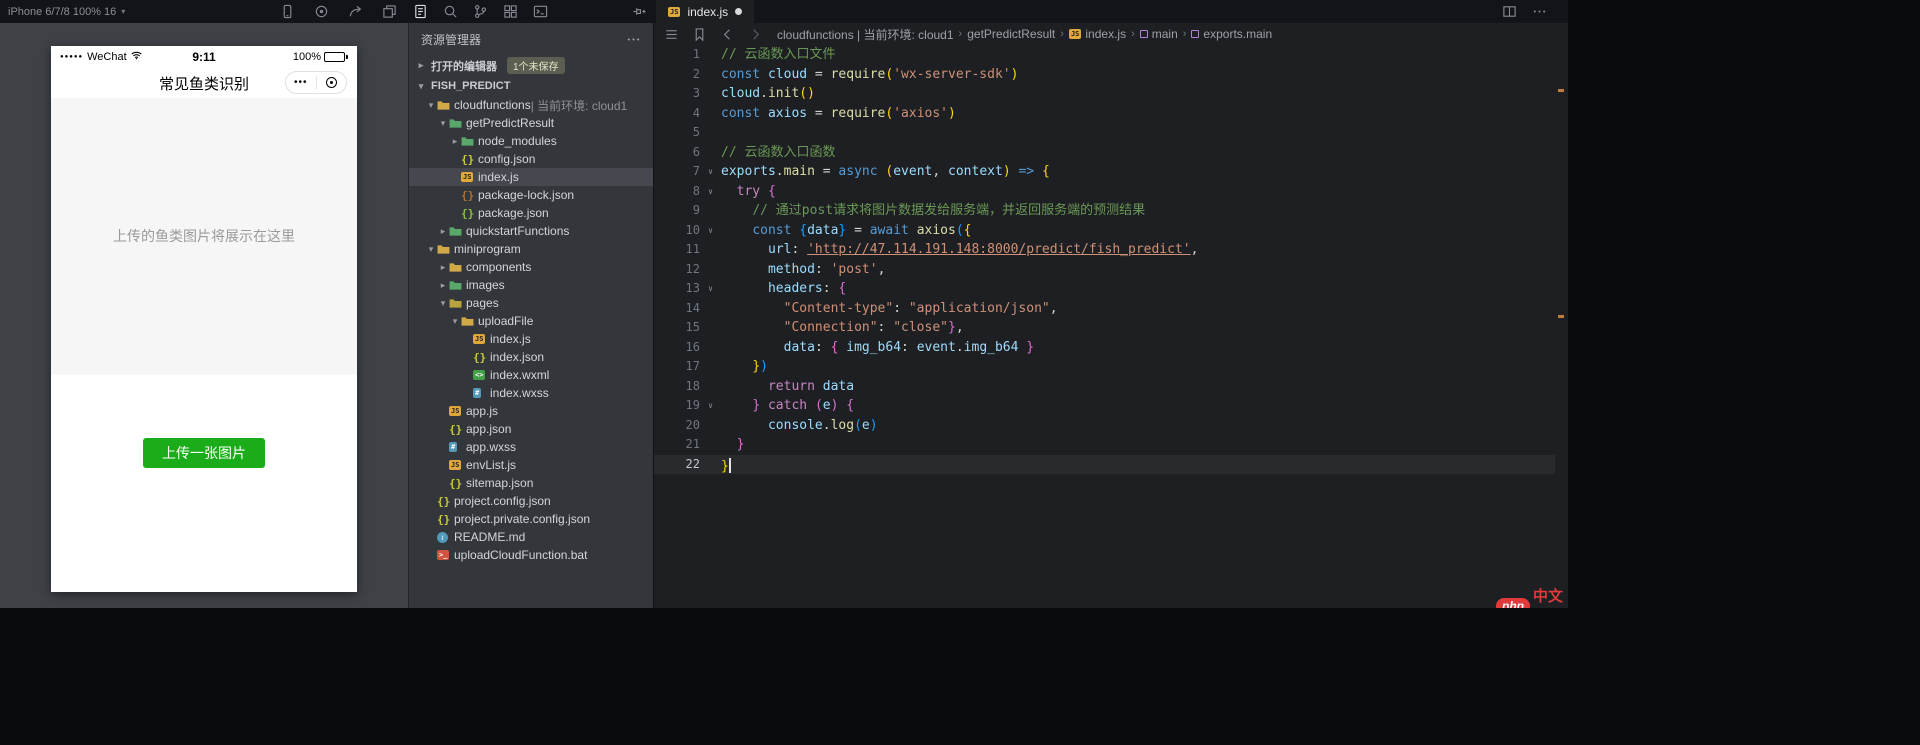 The width and height of the screenshot is (1920, 745). What do you see at coordinates (531, 501) in the screenshot?
I see `tree-file-project.config.json: {} project.config.json` at bounding box center [531, 501].